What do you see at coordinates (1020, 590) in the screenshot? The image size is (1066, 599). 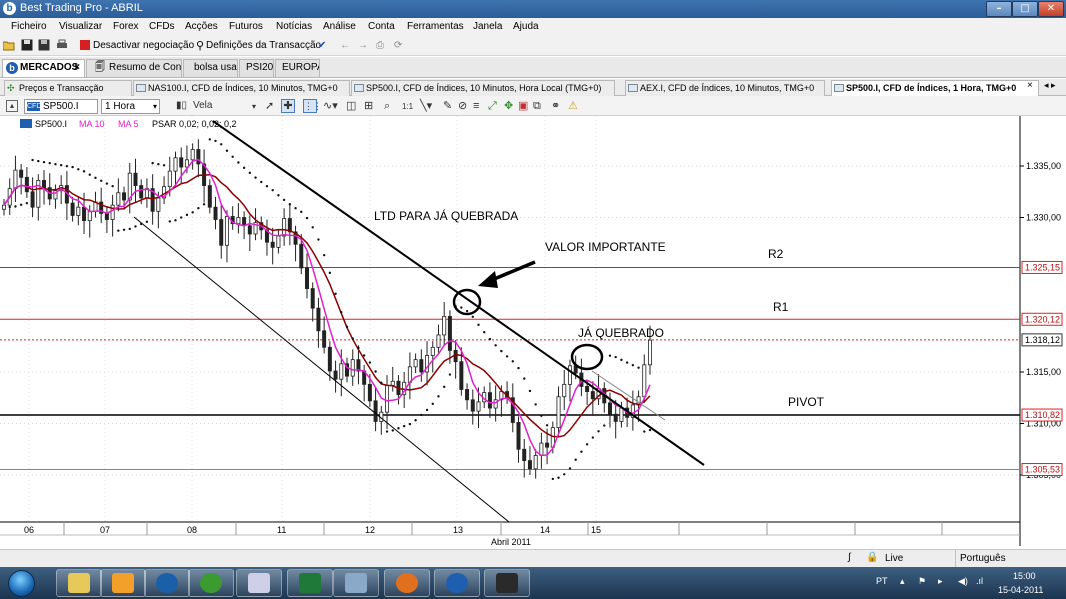 I see `clock-date: 15-04-2011` at bounding box center [1020, 590].